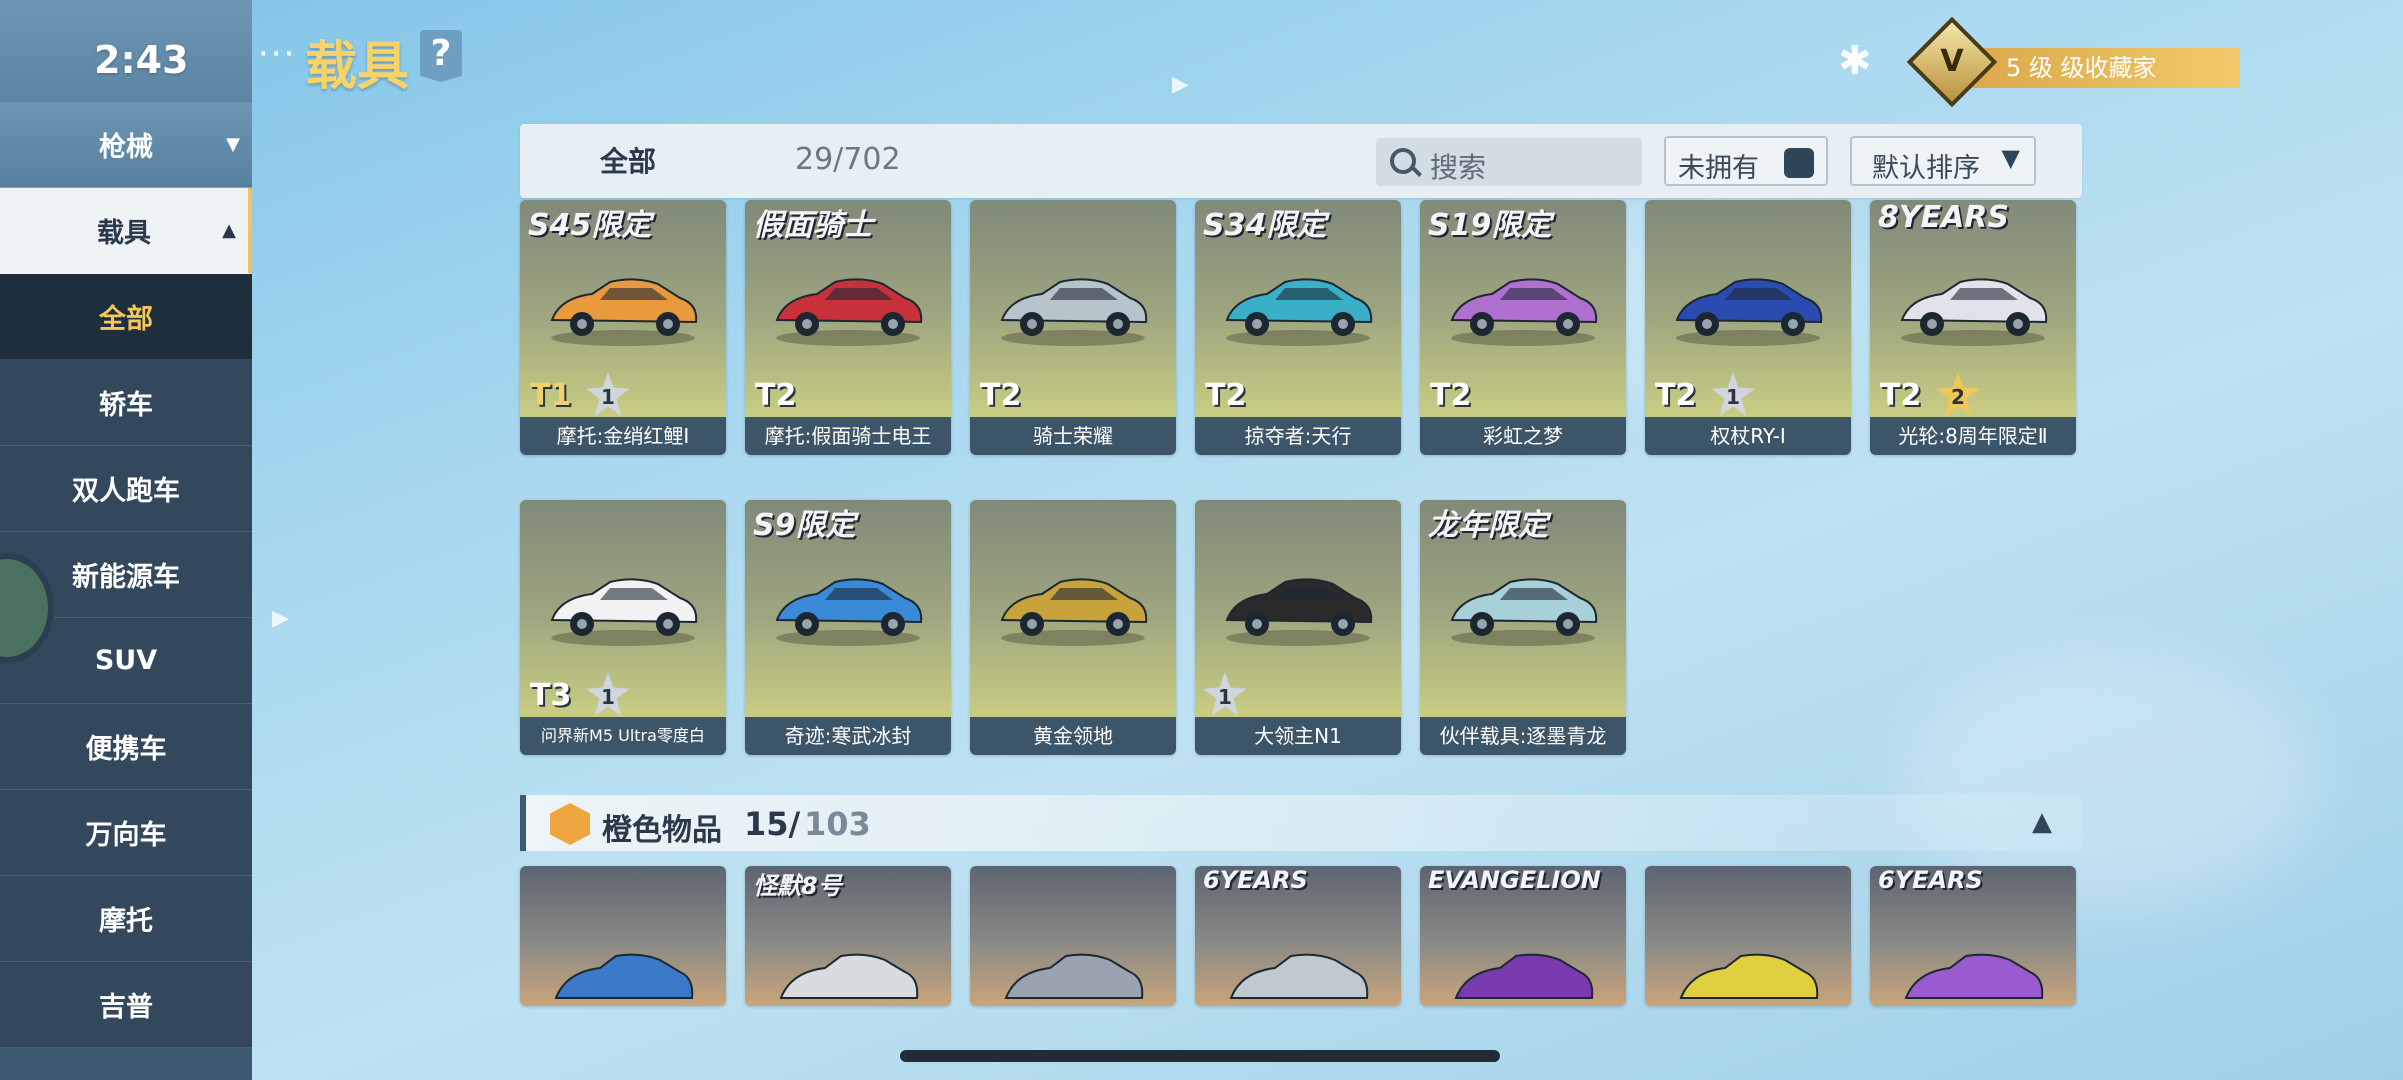 This screenshot has height=1080, width=2403. Describe the element at coordinates (848, 736) in the screenshot. I see `card-name: 奇迹:寒武冰封` at that location.